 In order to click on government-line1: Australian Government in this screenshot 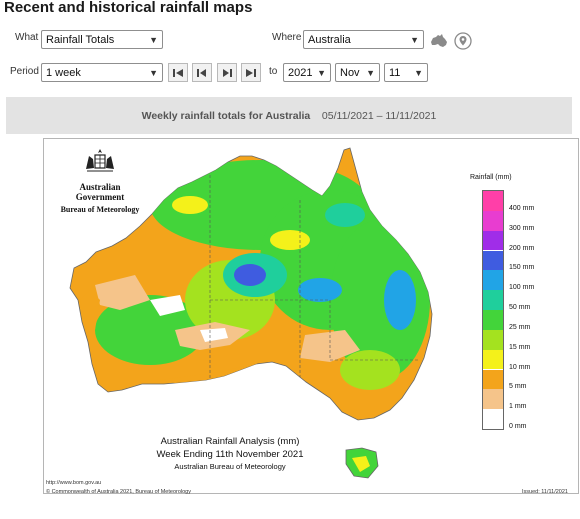, I will do `click(100, 192)`.